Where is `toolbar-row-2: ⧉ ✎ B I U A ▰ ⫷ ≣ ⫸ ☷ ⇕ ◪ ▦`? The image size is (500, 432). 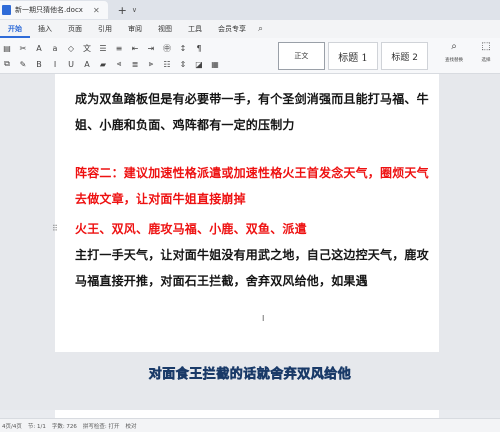
toolbar-row-2: ⧉ ✎ B I U A ▰ ⫷ ≣ ⫸ ☷ ⇕ ◪ ▦ is located at coordinates (111, 64).